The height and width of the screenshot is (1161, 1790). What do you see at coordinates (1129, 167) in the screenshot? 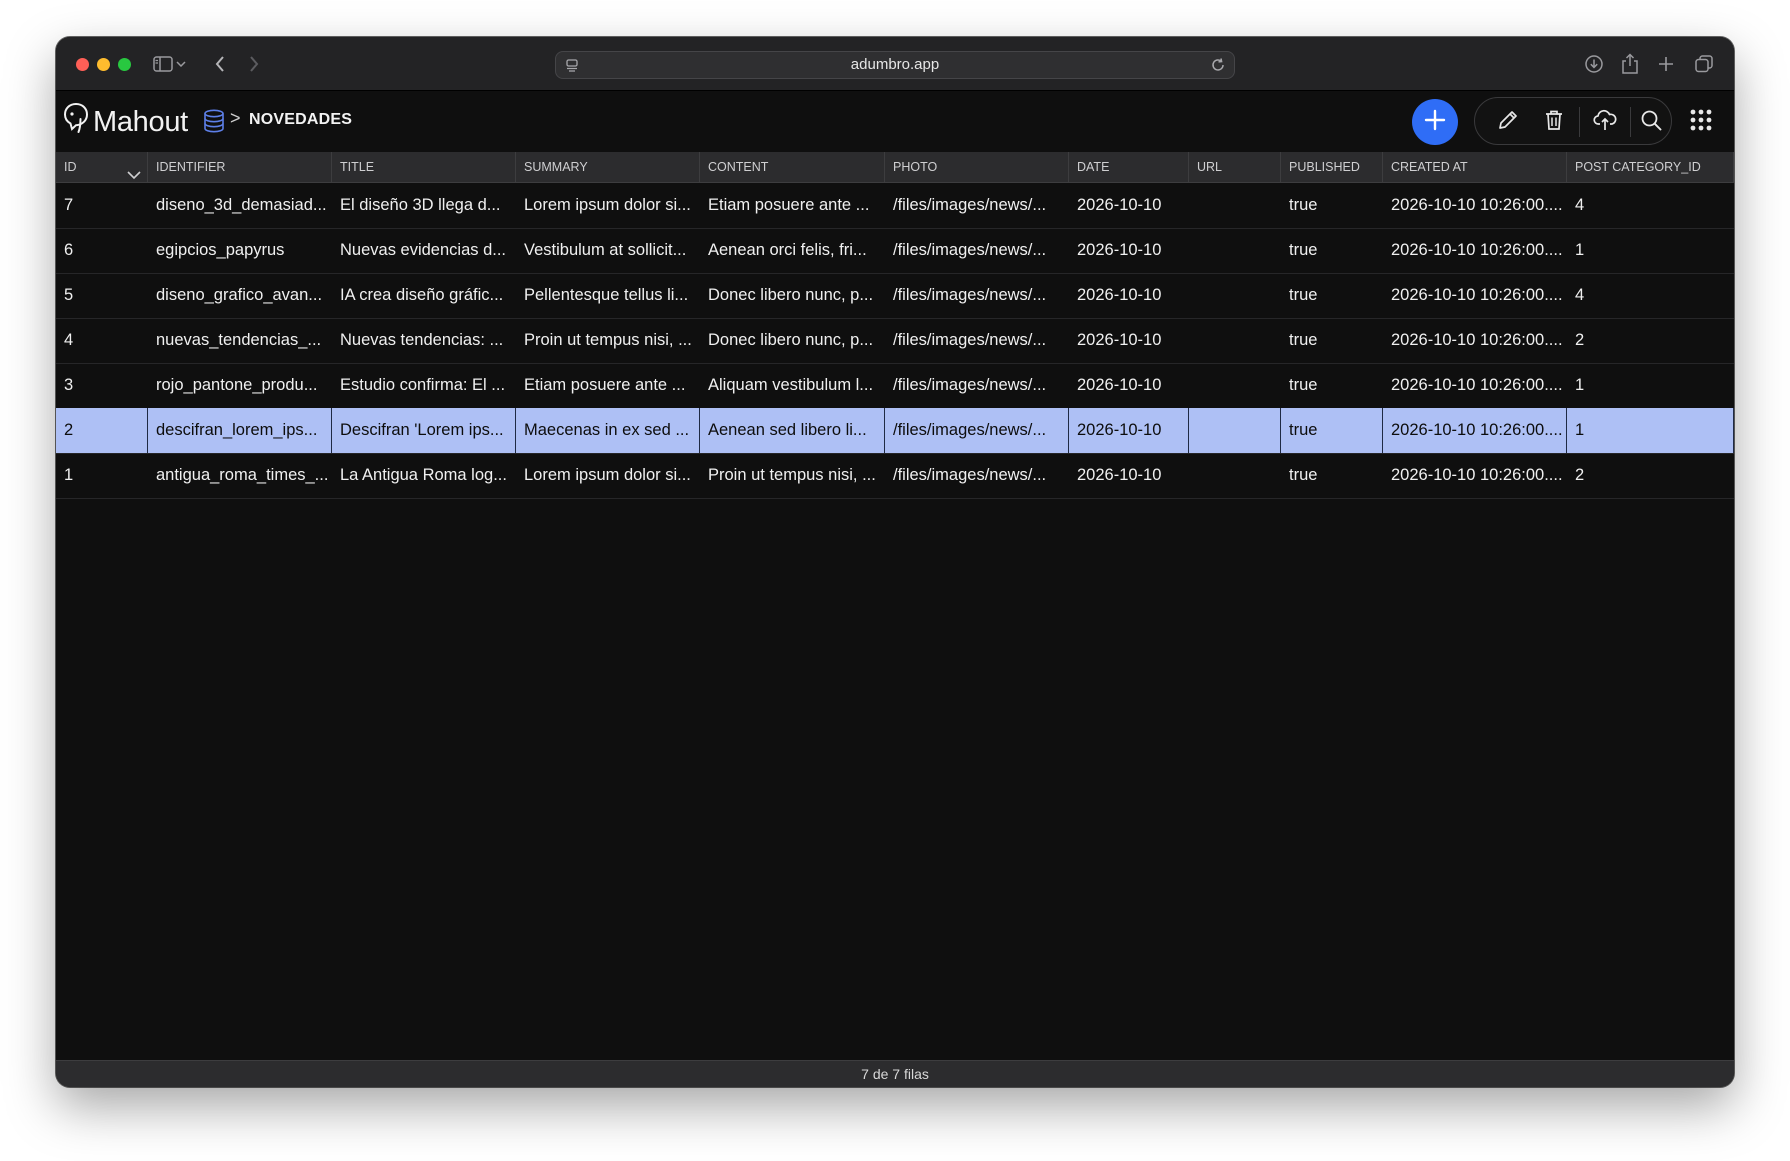
I see `column-header: DATE` at bounding box center [1129, 167].